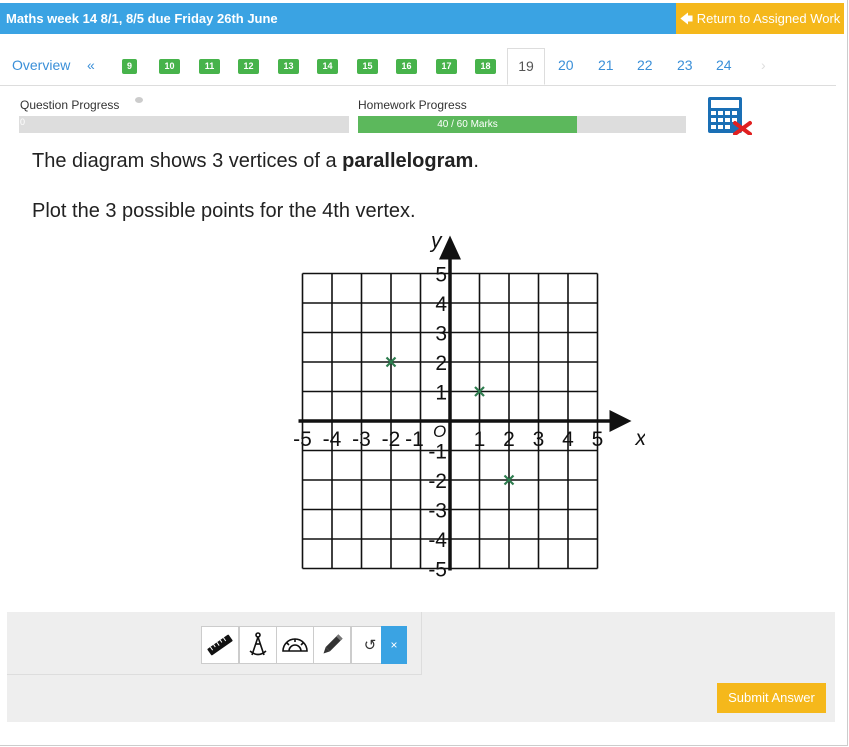 The height and width of the screenshot is (747, 849). Describe the element at coordinates (248, 66) in the screenshot. I see `tab-question-12: 12` at that location.